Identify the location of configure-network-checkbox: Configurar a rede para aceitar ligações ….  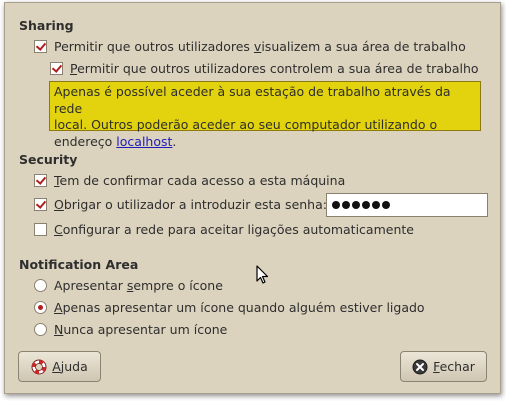
(224, 229).